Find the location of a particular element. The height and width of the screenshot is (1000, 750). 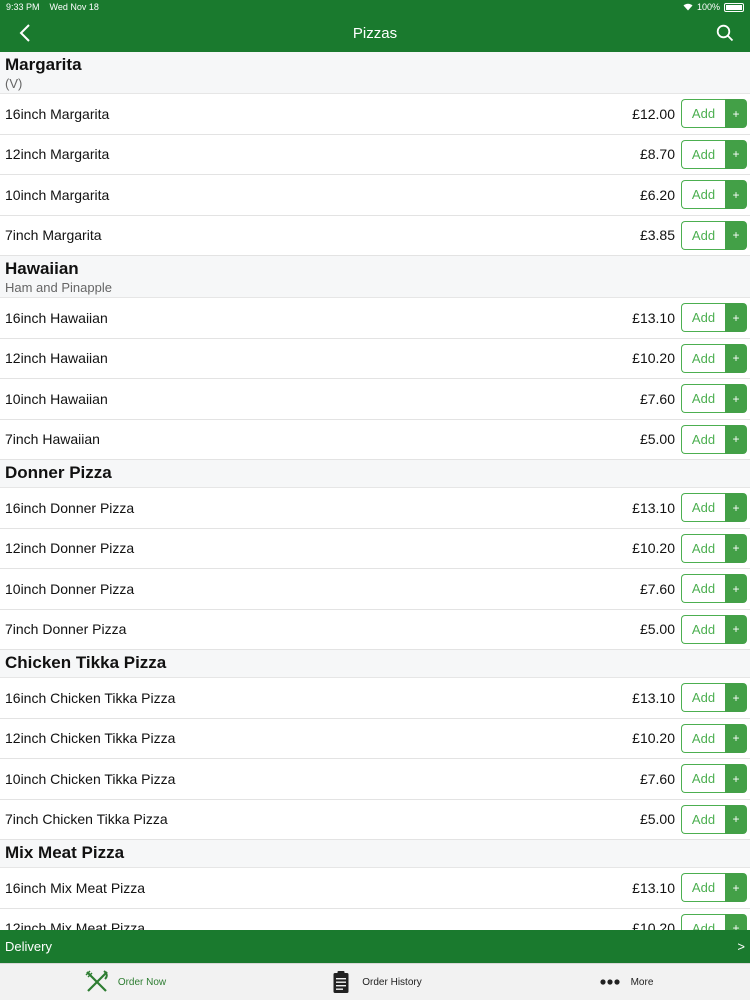

section-header: Donner Pizza is located at coordinates (375, 474).